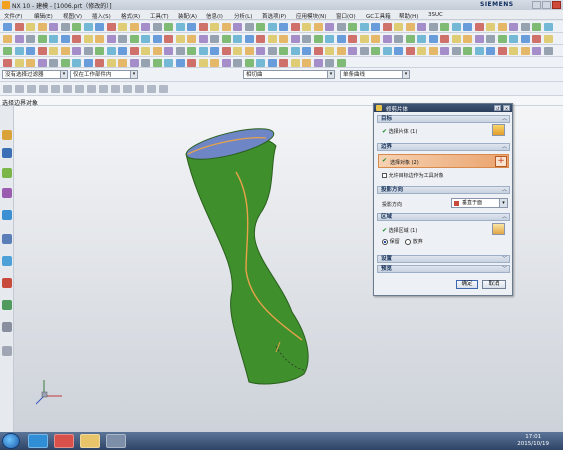  Describe the element at coordinates (243, 16) in the screenshot. I see `menu-analysis: 分析(L)` at that location.